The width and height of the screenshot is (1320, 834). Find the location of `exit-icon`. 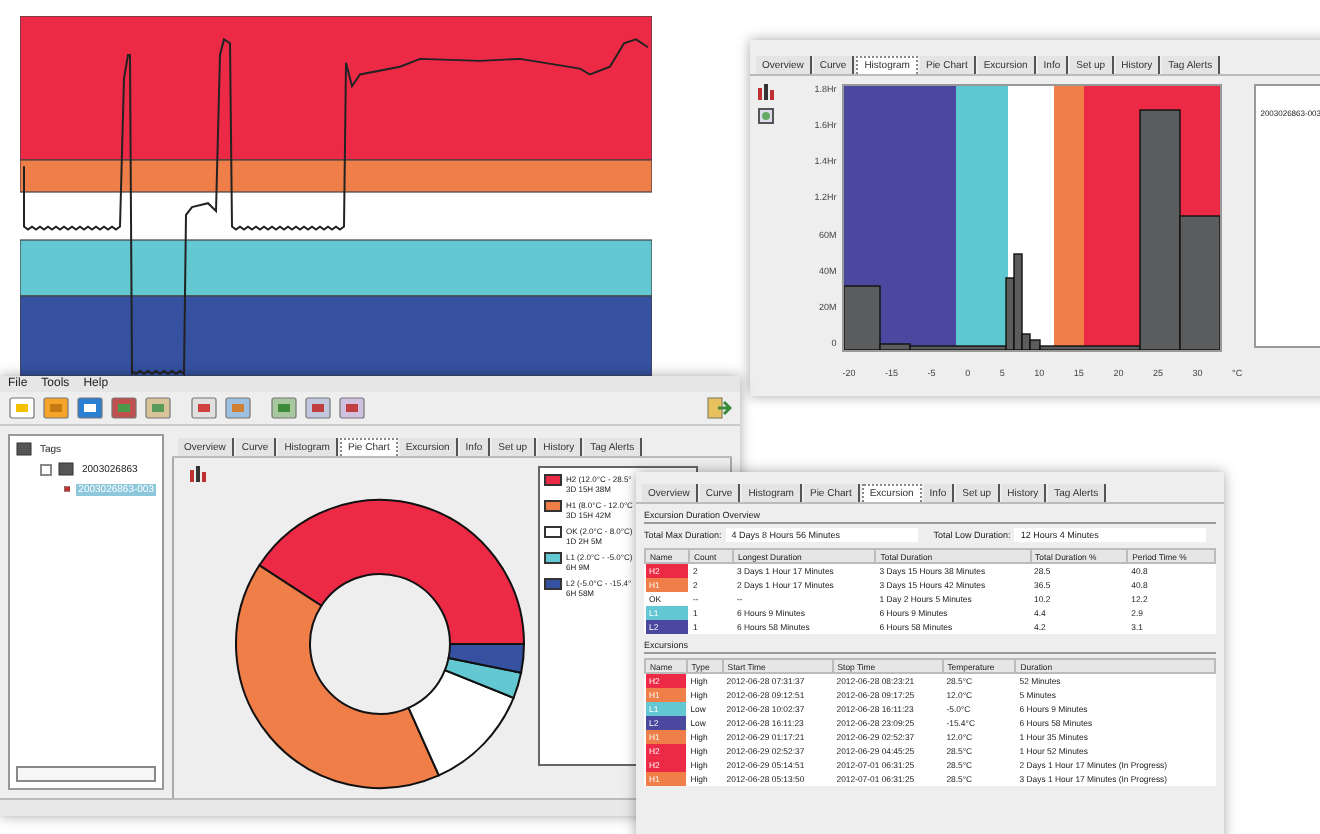

exit-icon is located at coordinates (718, 408).